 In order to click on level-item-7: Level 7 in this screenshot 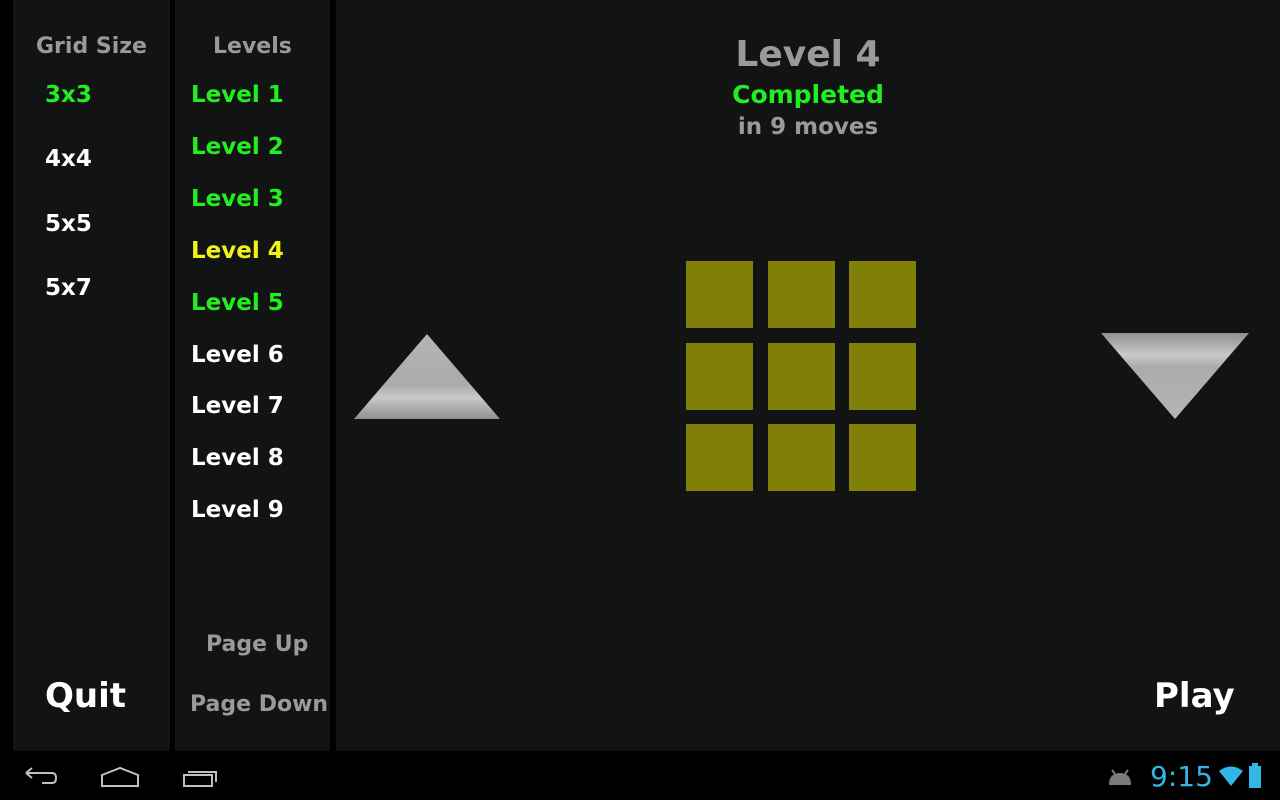, I will do `click(237, 406)`.